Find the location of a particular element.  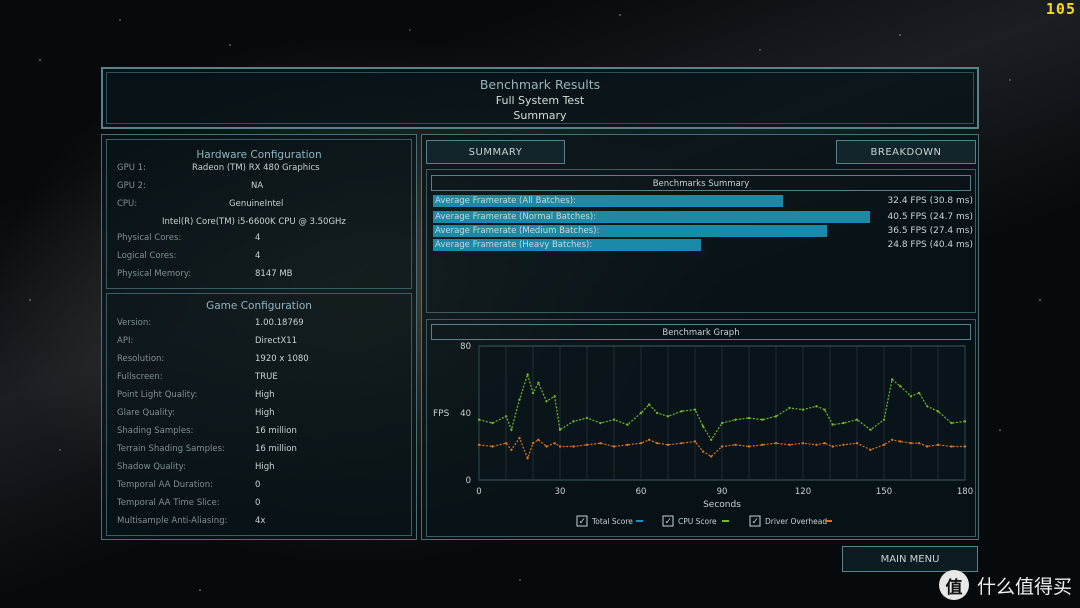

legend-label: Total Score is located at coordinates (612, 521).